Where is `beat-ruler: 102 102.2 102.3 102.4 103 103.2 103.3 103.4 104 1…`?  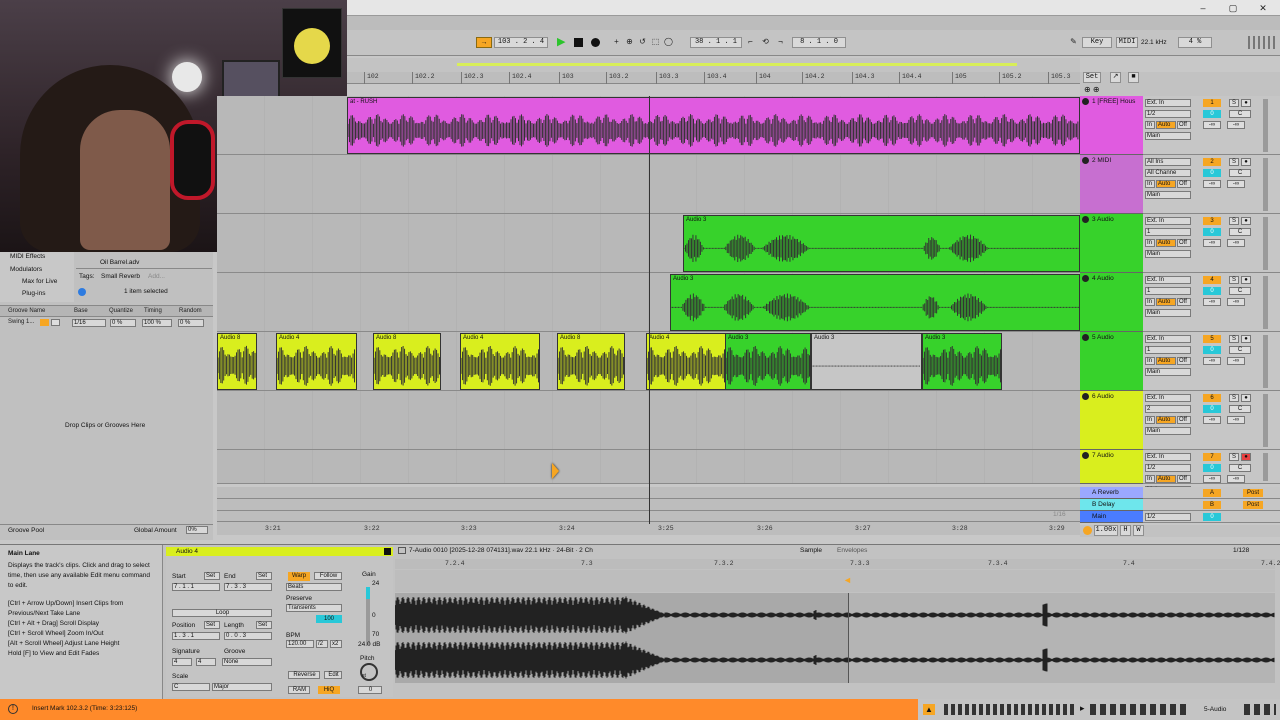 beat-ruler: 102 102.2 102.3 102.4 103 103.2 103.3 103.4 104 1… is located at coordinates (713, 78).